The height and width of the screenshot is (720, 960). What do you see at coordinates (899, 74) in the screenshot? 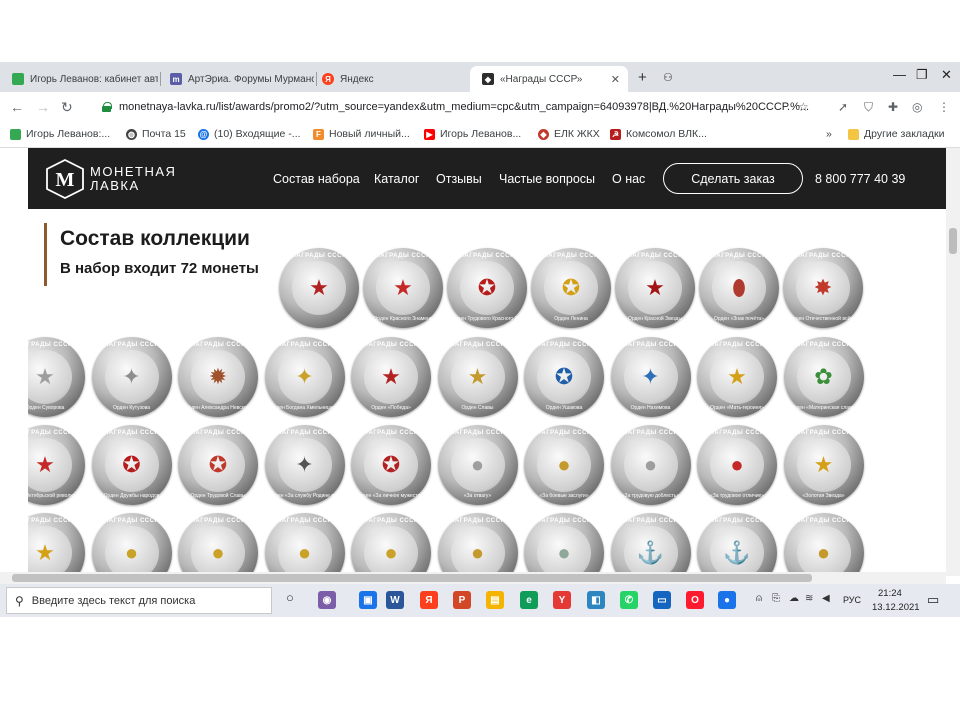
I see `minimize-icon: —` at bounding box center [899, 74].